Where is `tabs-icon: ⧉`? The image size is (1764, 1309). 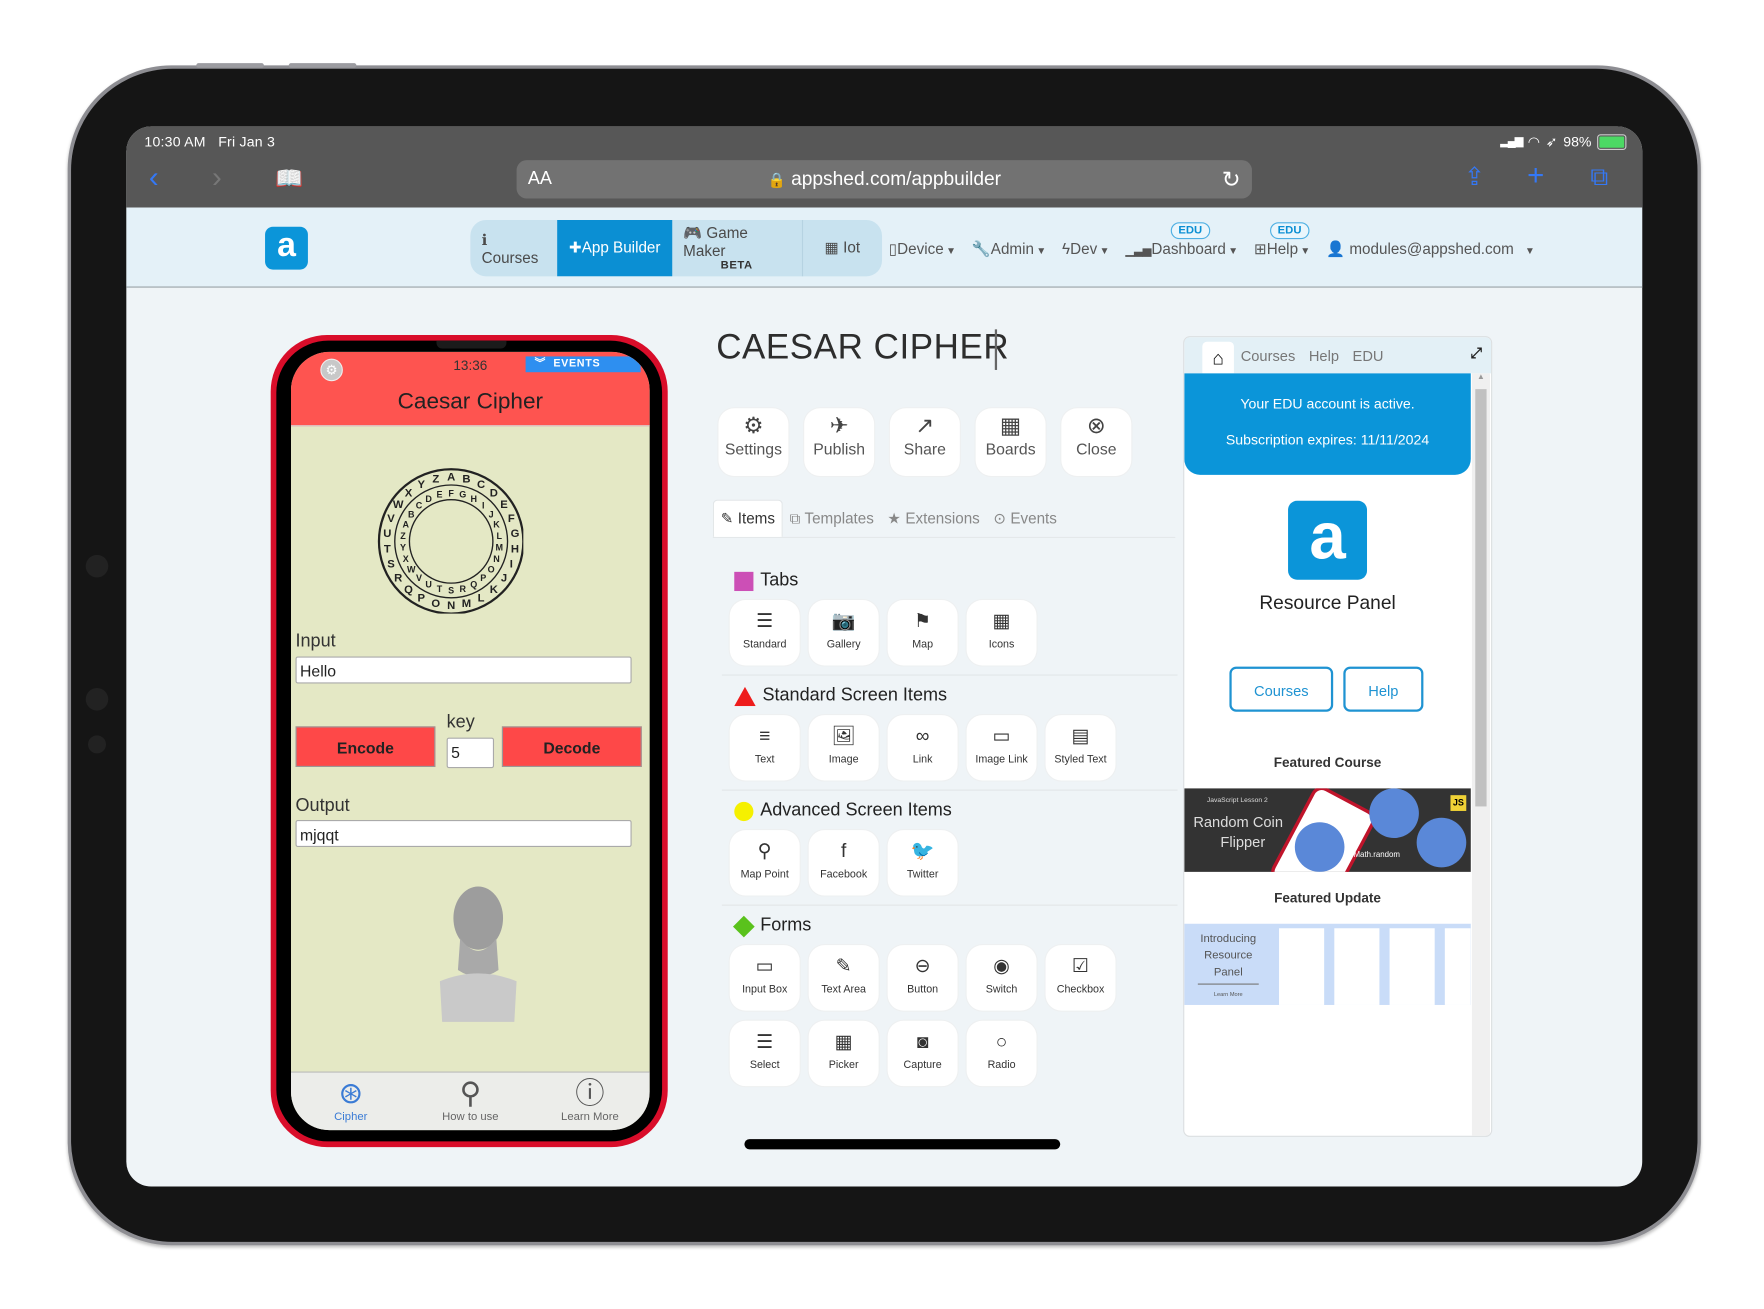 tabs-icon: ⧉ is located at coordinates (1599, 176).